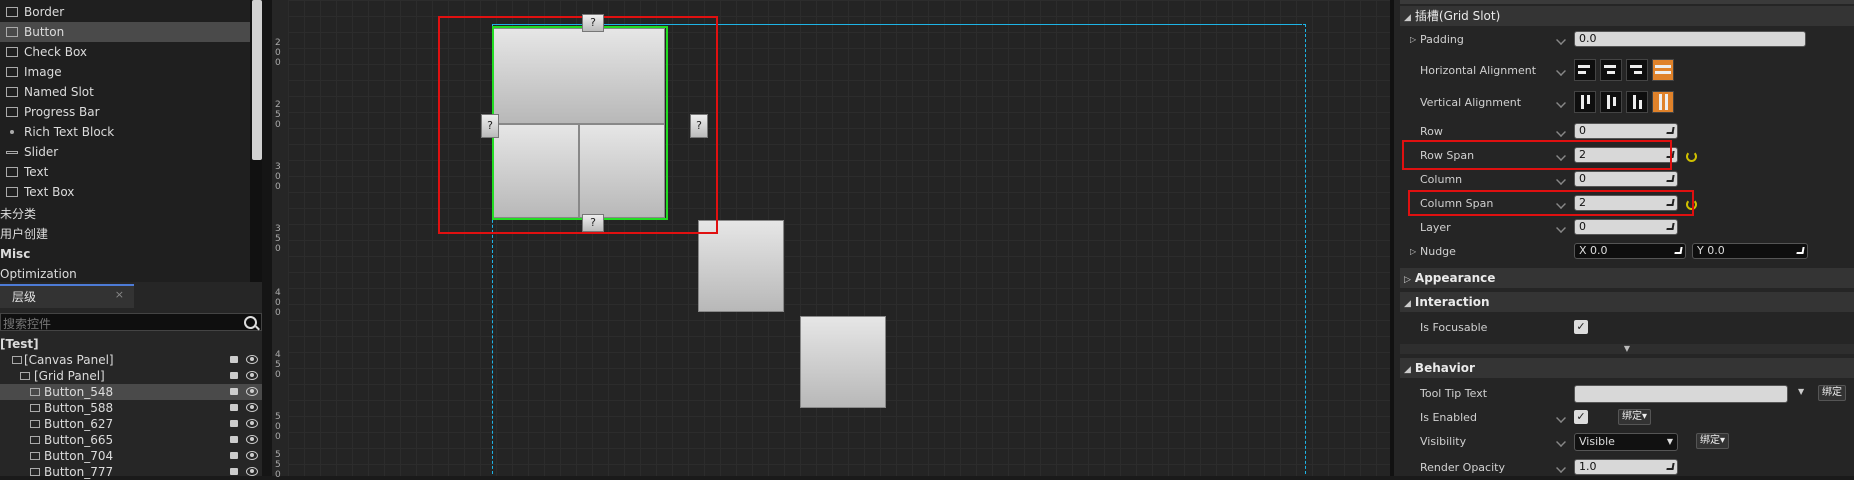 The width and height of the screenshot is (1854, 480). I want to click on category-user-created: 用户创建, so click(24, 234).